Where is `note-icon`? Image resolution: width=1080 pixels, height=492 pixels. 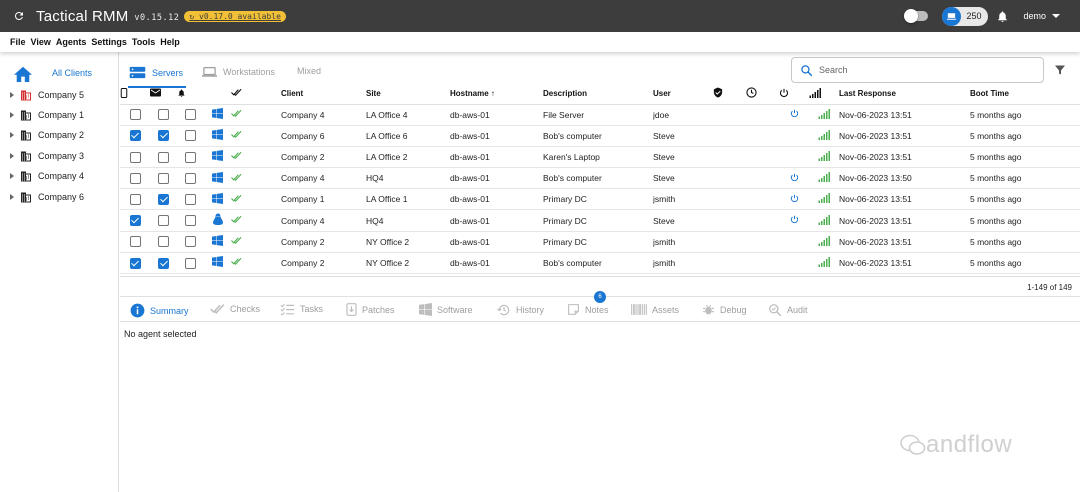
note-icon is located at coordinates (573, 309).